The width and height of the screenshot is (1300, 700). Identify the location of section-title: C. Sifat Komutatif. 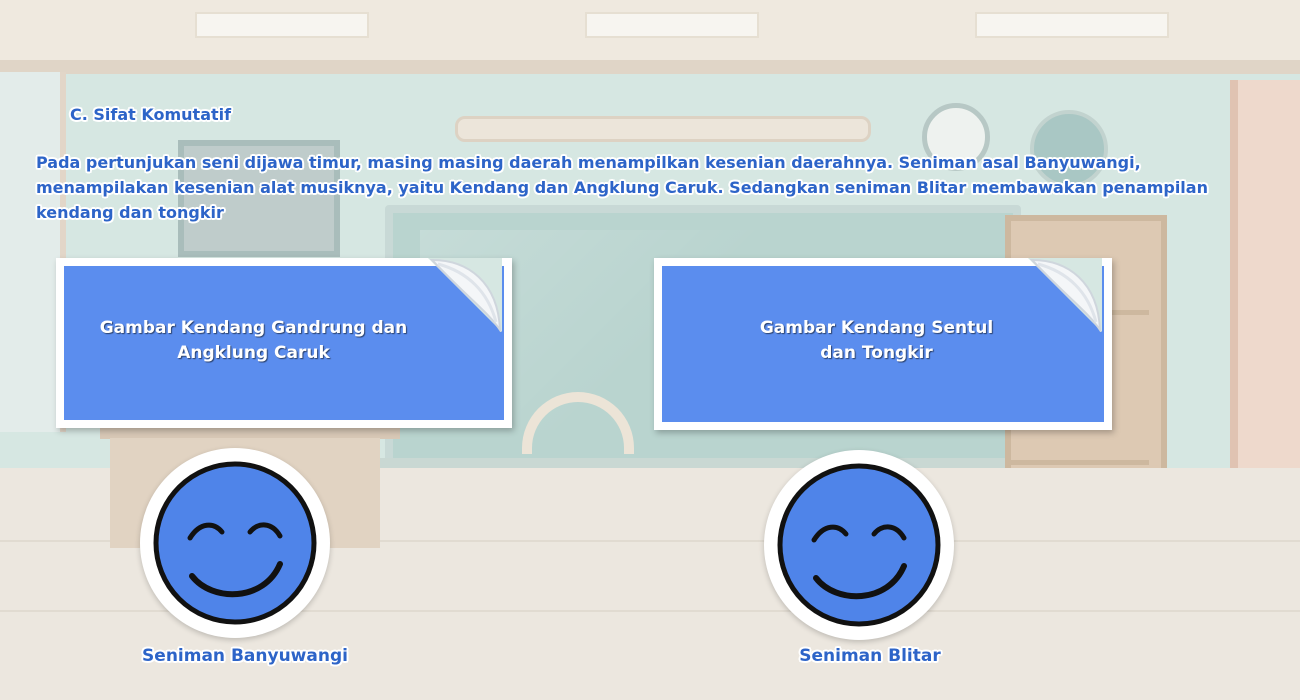
(151, 114).